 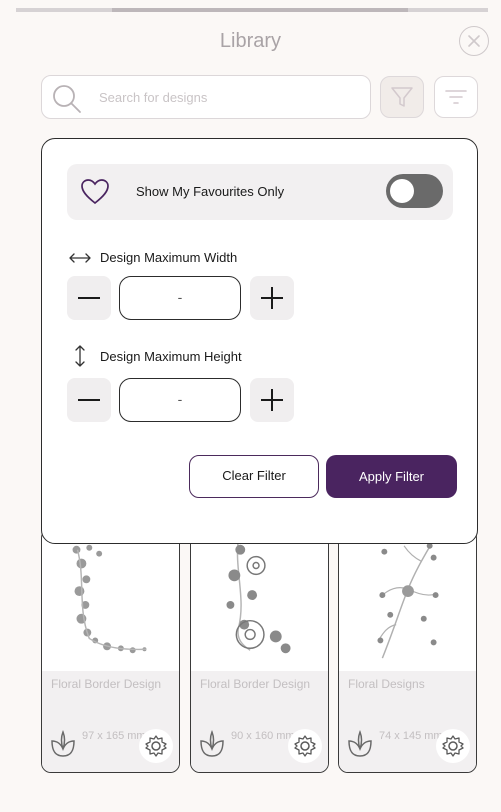 What do you see at coordinates (210, 191) in the screenshot?
I see `favourites-label: Show My Favourites Only` at bounding box center [210, 191].